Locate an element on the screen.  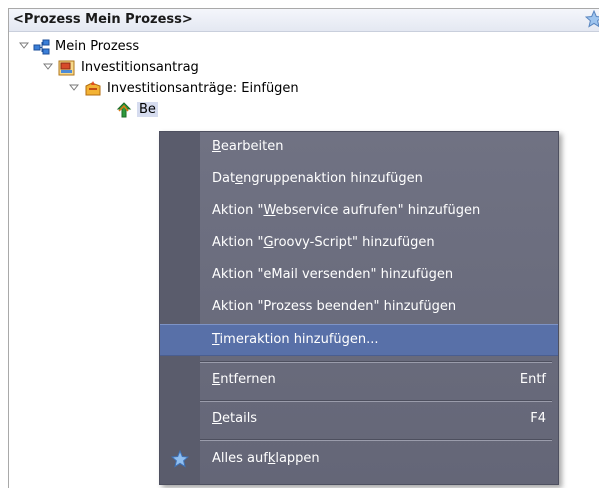
panel-title: <Prozess Mein Prozess> is located at coordinates (103, 19).